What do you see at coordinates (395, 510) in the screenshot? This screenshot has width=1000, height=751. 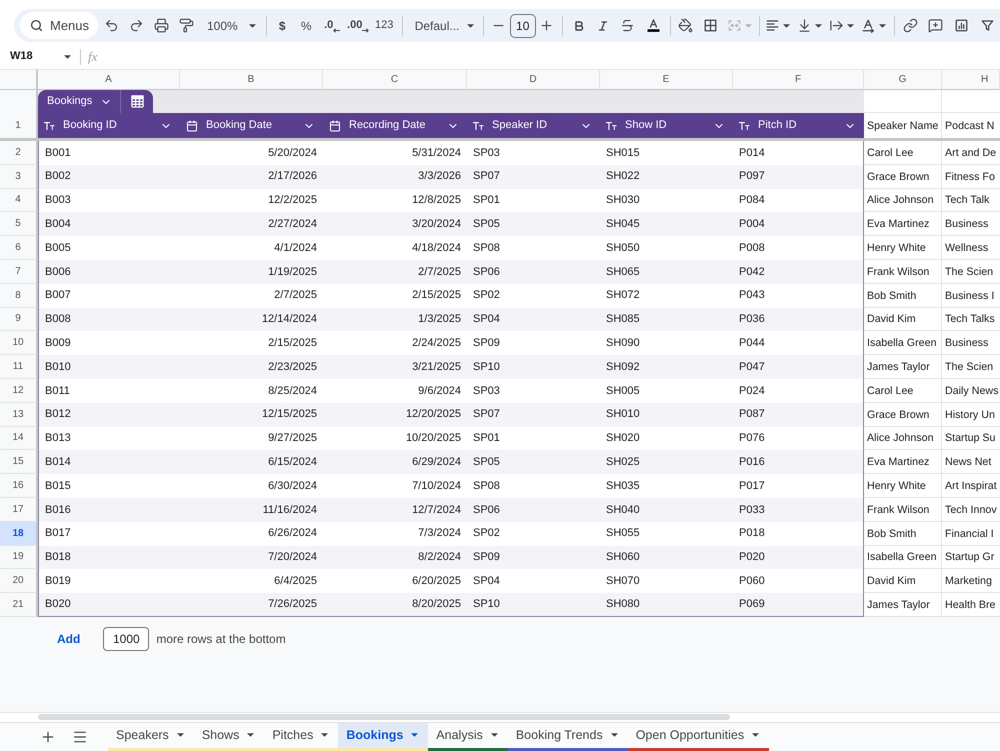 I see `table-cell: 12/7/2024` at bounding box center [395, 510].